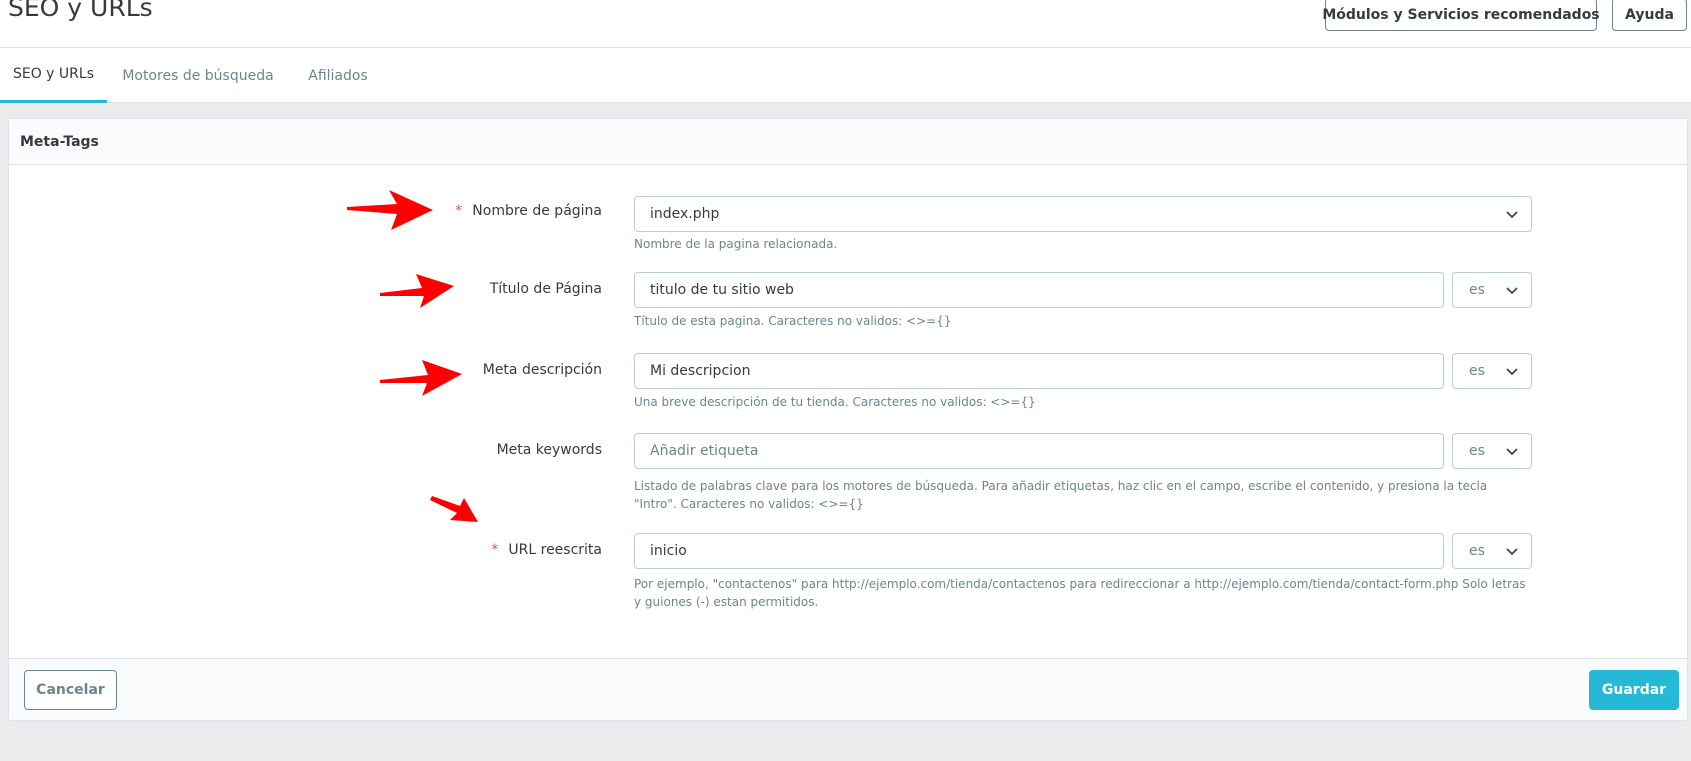 This screenshot has width=1691, height=761. I want to click on page-name-select: index.php, so click(1083, 214).